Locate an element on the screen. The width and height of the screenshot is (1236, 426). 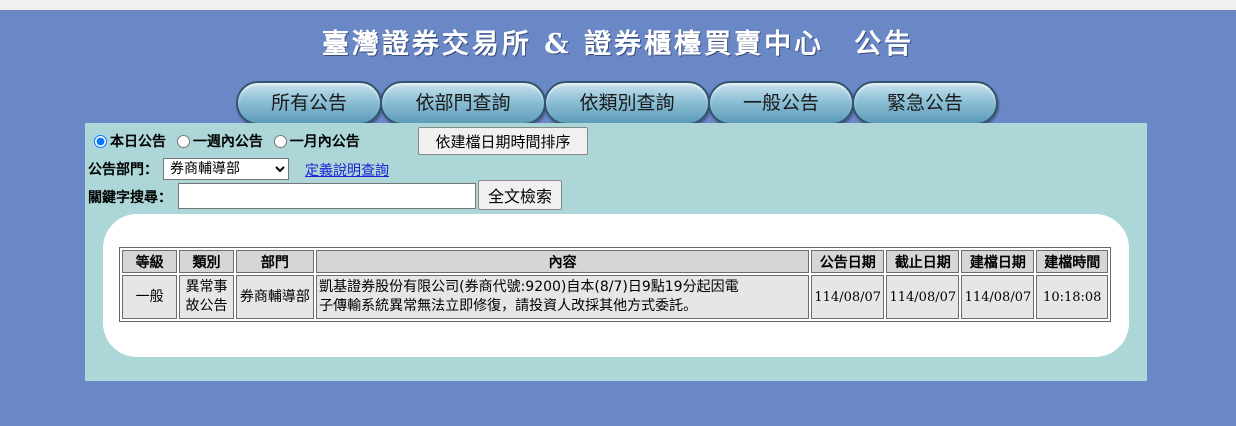
radio-week-label: 一週內公告 is located at coordinates (227, 142).